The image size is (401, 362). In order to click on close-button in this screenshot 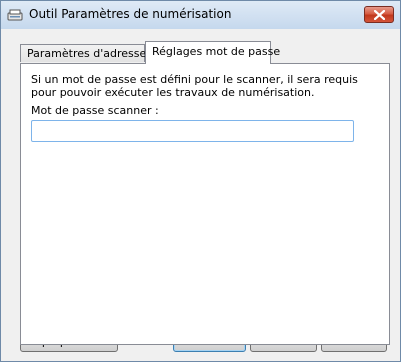, I will do `click(379, 14)`.